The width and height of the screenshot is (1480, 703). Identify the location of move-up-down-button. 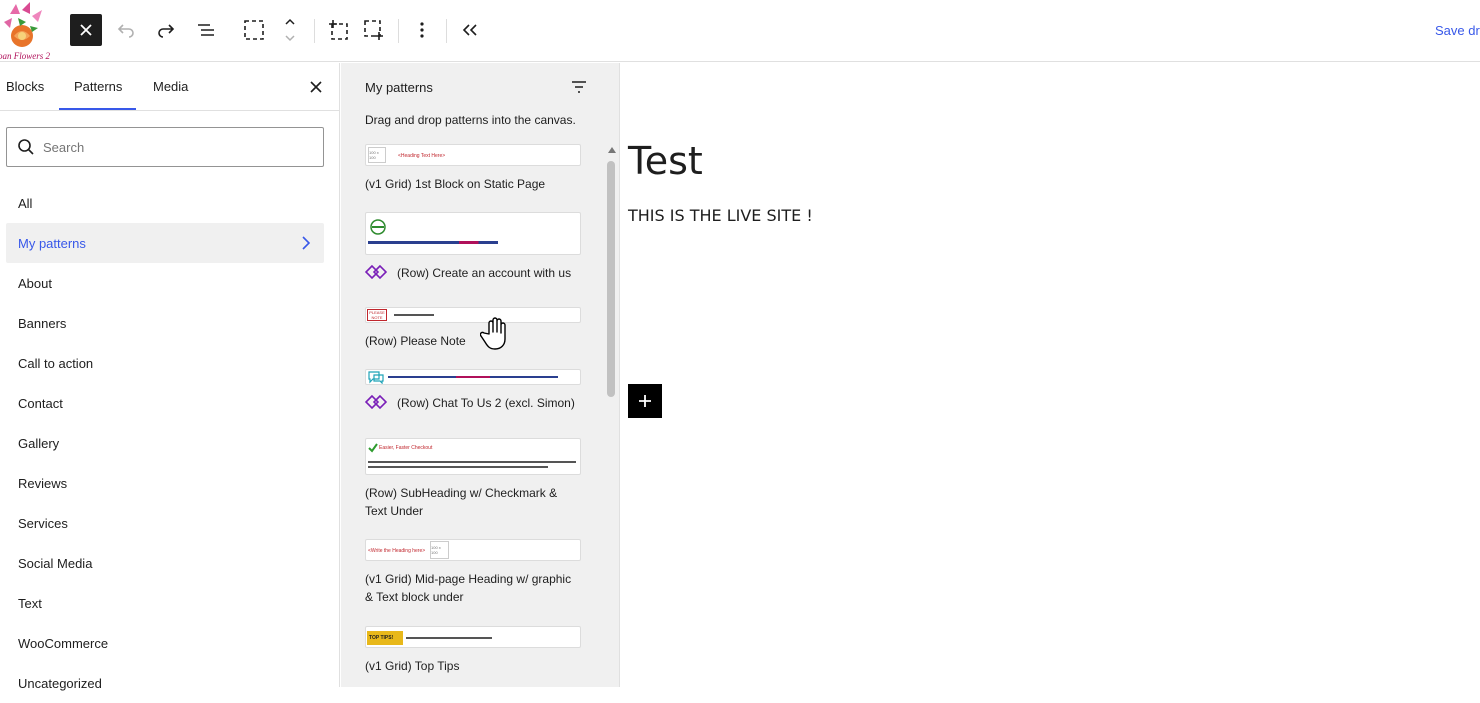
(290, 30).